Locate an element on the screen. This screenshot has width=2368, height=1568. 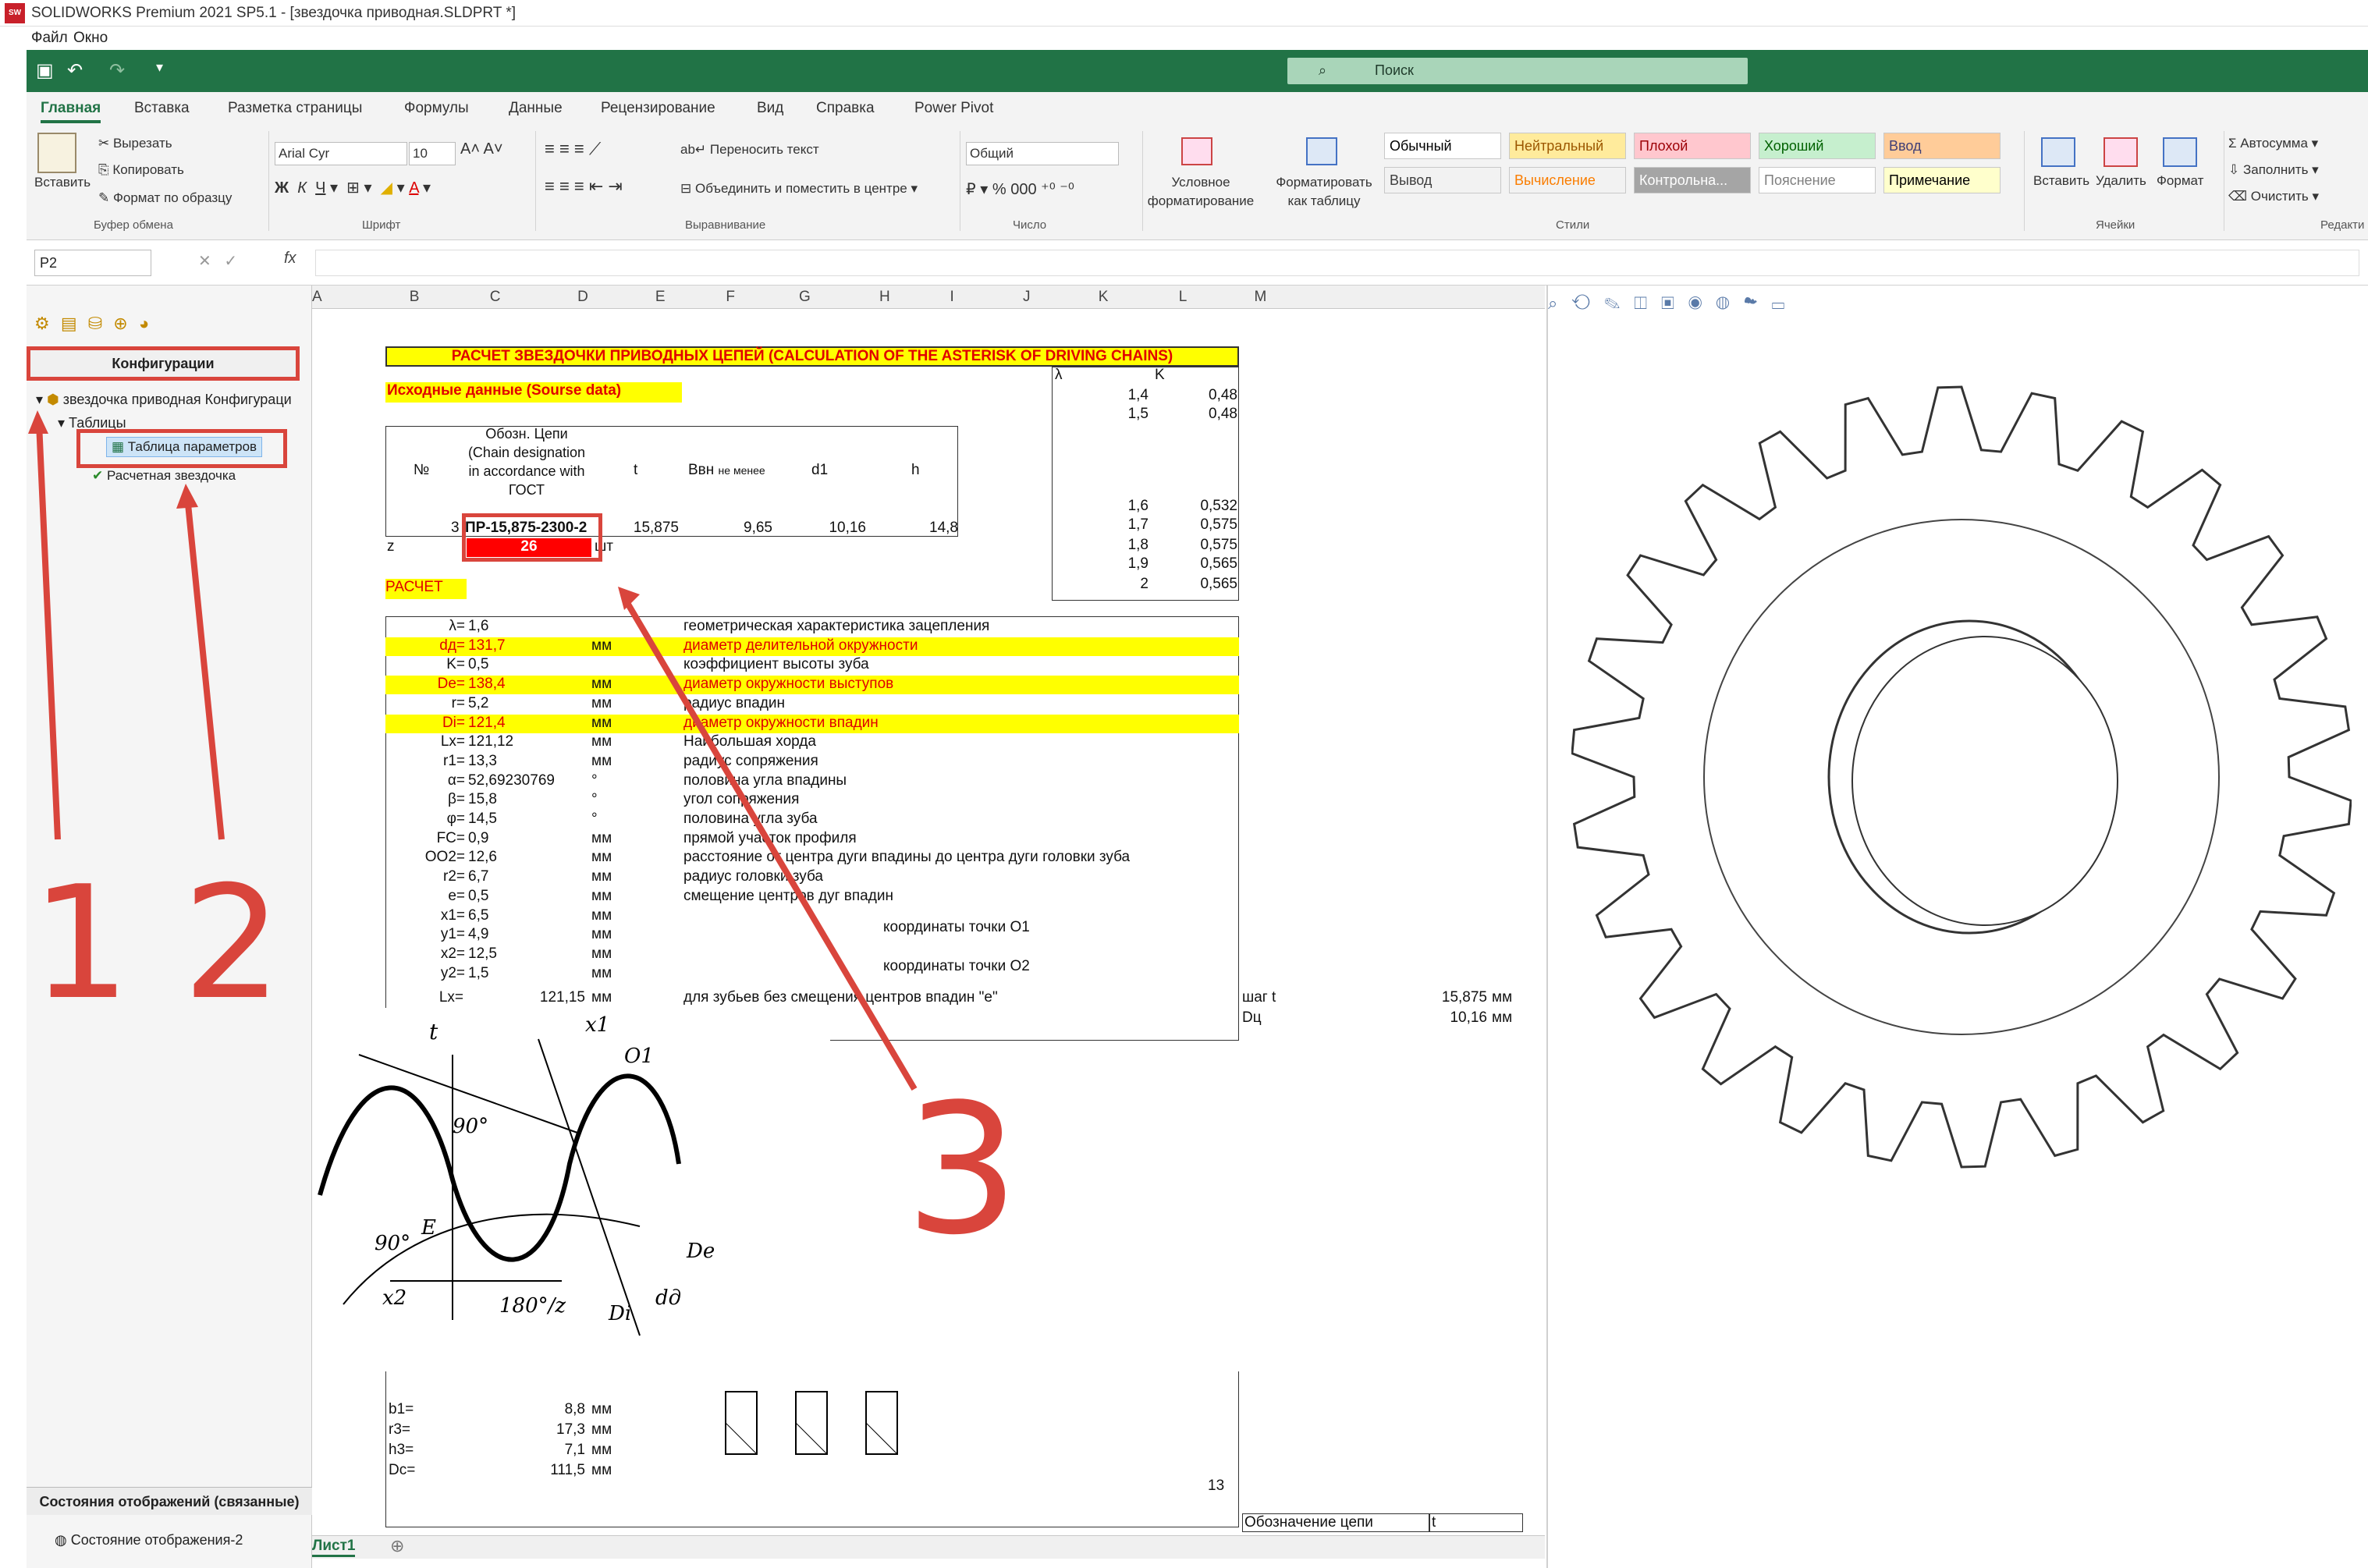
insert-cells-icon is located at coordinates (2058, 152).